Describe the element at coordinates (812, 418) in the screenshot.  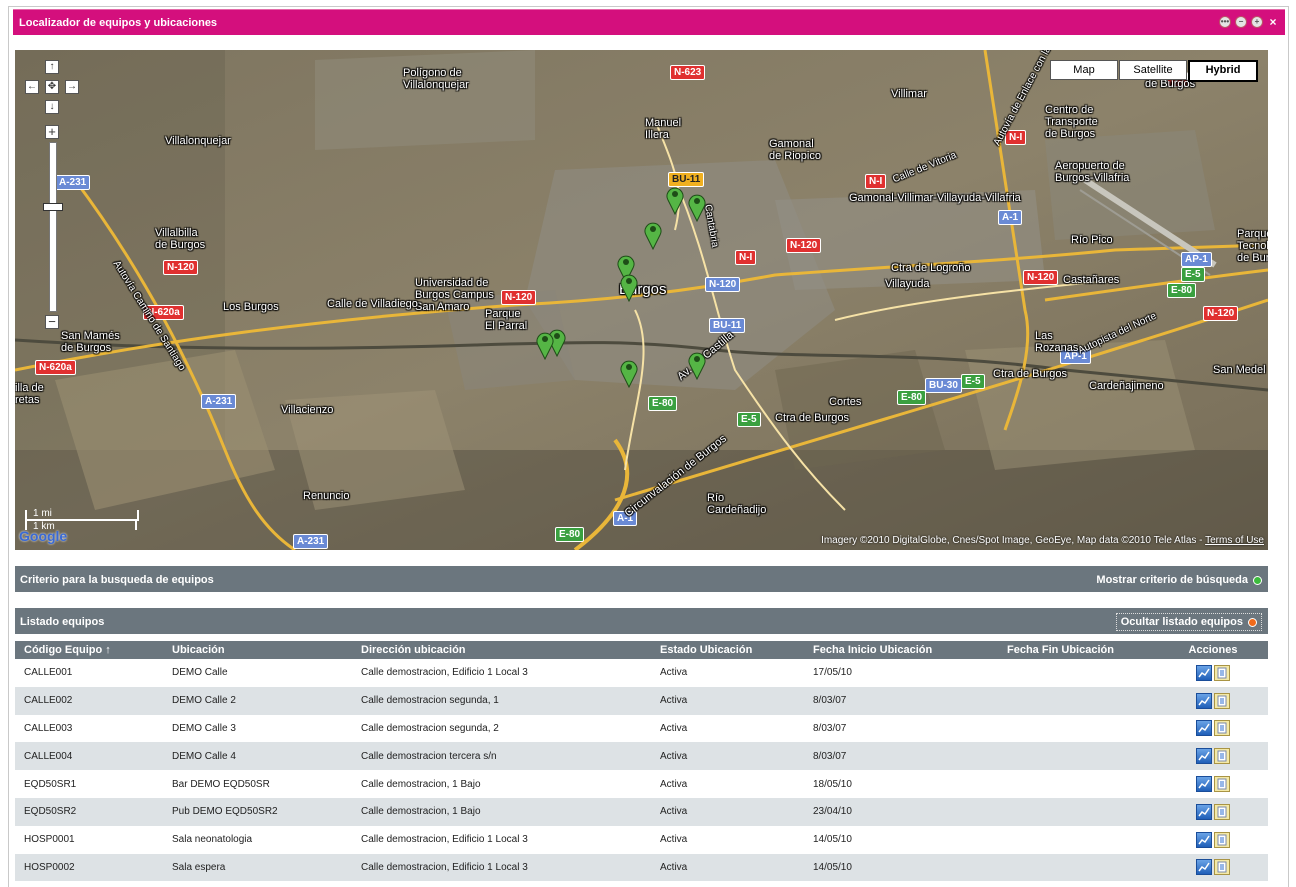
I see `street-label: Ctra de Burgos` at that location.